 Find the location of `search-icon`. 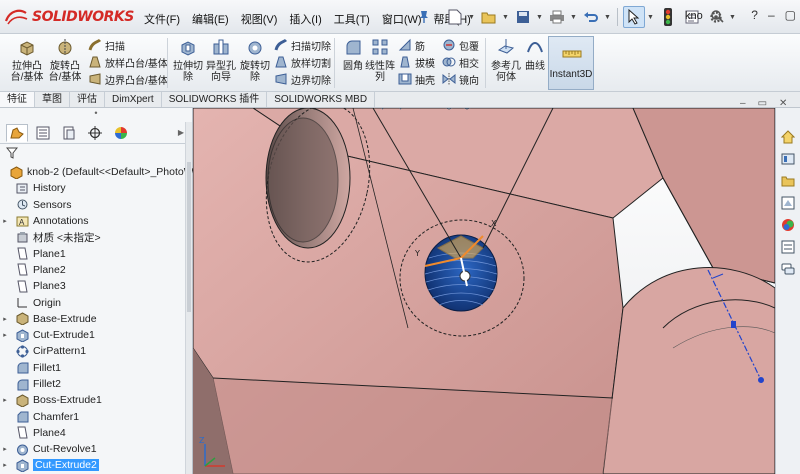

search-icon is located at coordinates (717, 16).